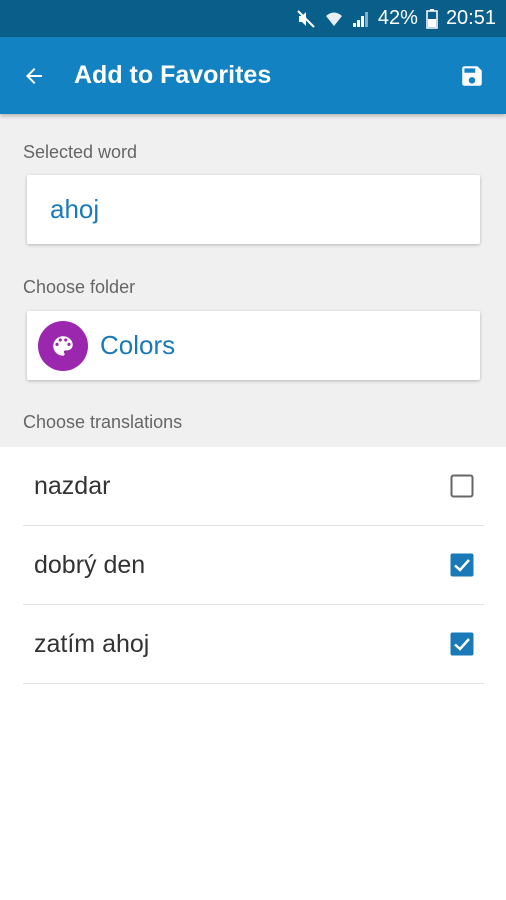  What do you see at coordinates (138, 345) in the screenshot?
I see `folder-name: Colors` at bounding box center [138, 345].